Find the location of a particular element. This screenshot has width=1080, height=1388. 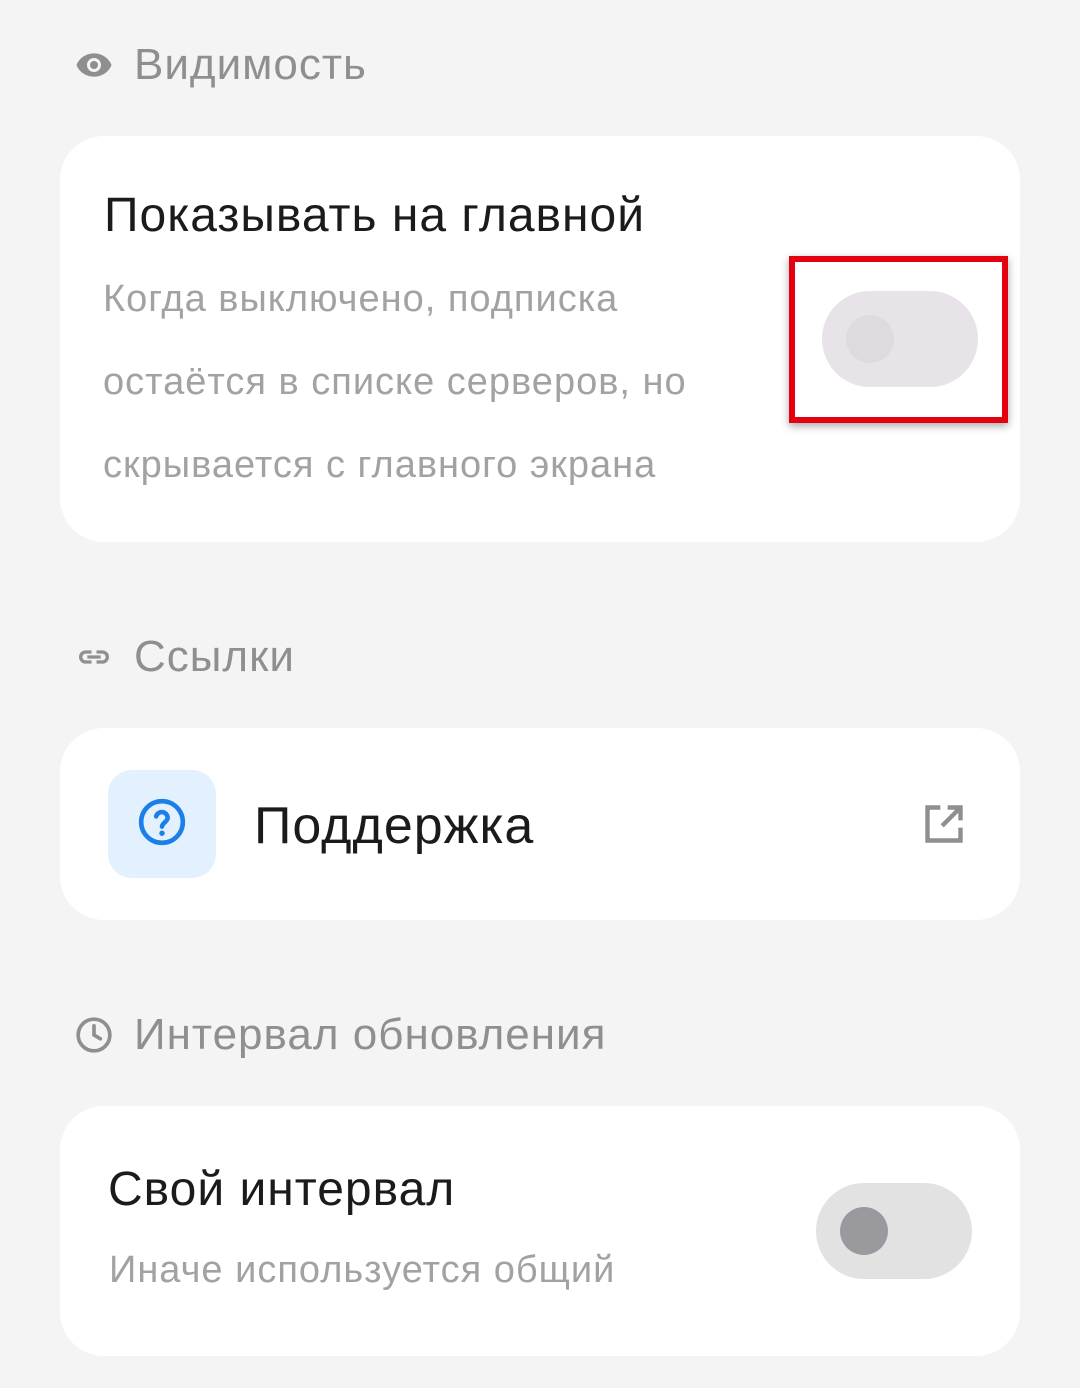

link-icon is located at coordinates (94, 657).